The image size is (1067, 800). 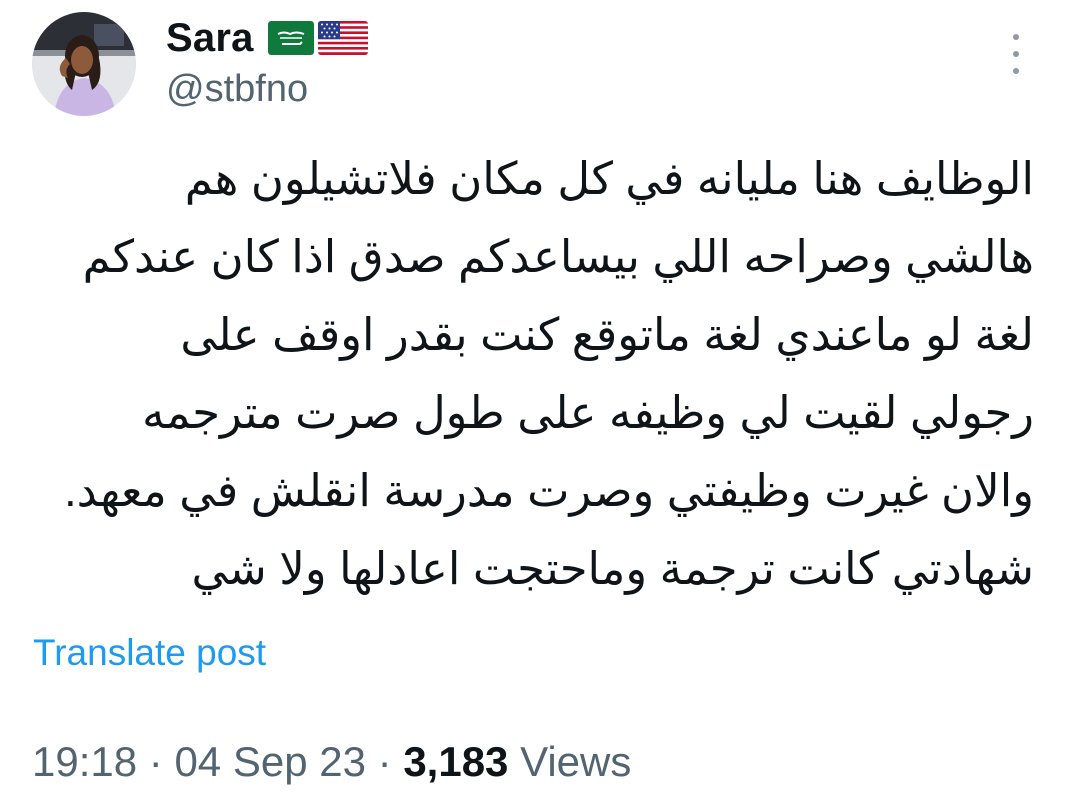 What do you see at coordinates (455, 761) in the screenshot?
I see `views-count: 3,183` at bounding box center [455, 761].